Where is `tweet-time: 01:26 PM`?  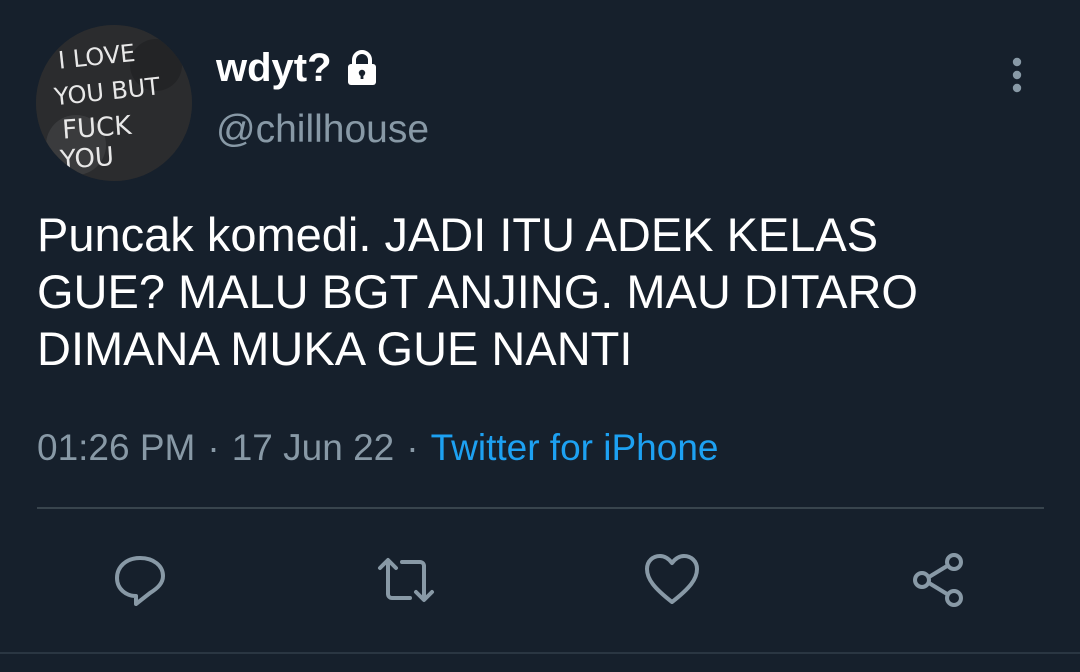
tweet-time: 01:26 PM is located at coordinates (116, 447).